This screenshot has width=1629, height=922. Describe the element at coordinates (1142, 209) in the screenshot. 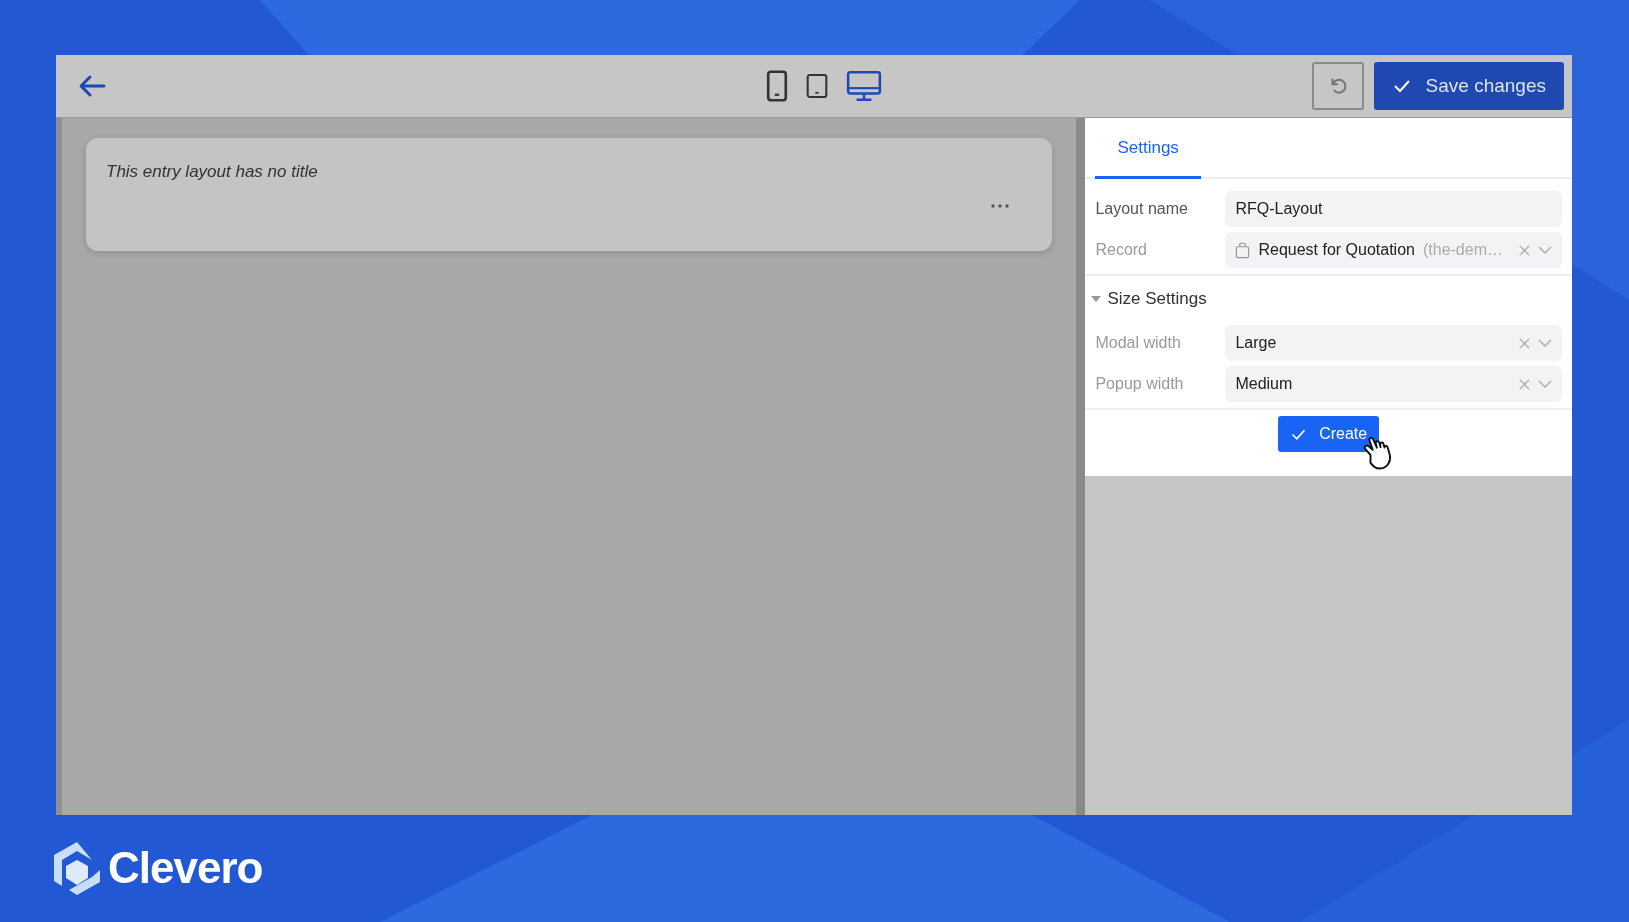

I see `field-label: Layout name` at that location.